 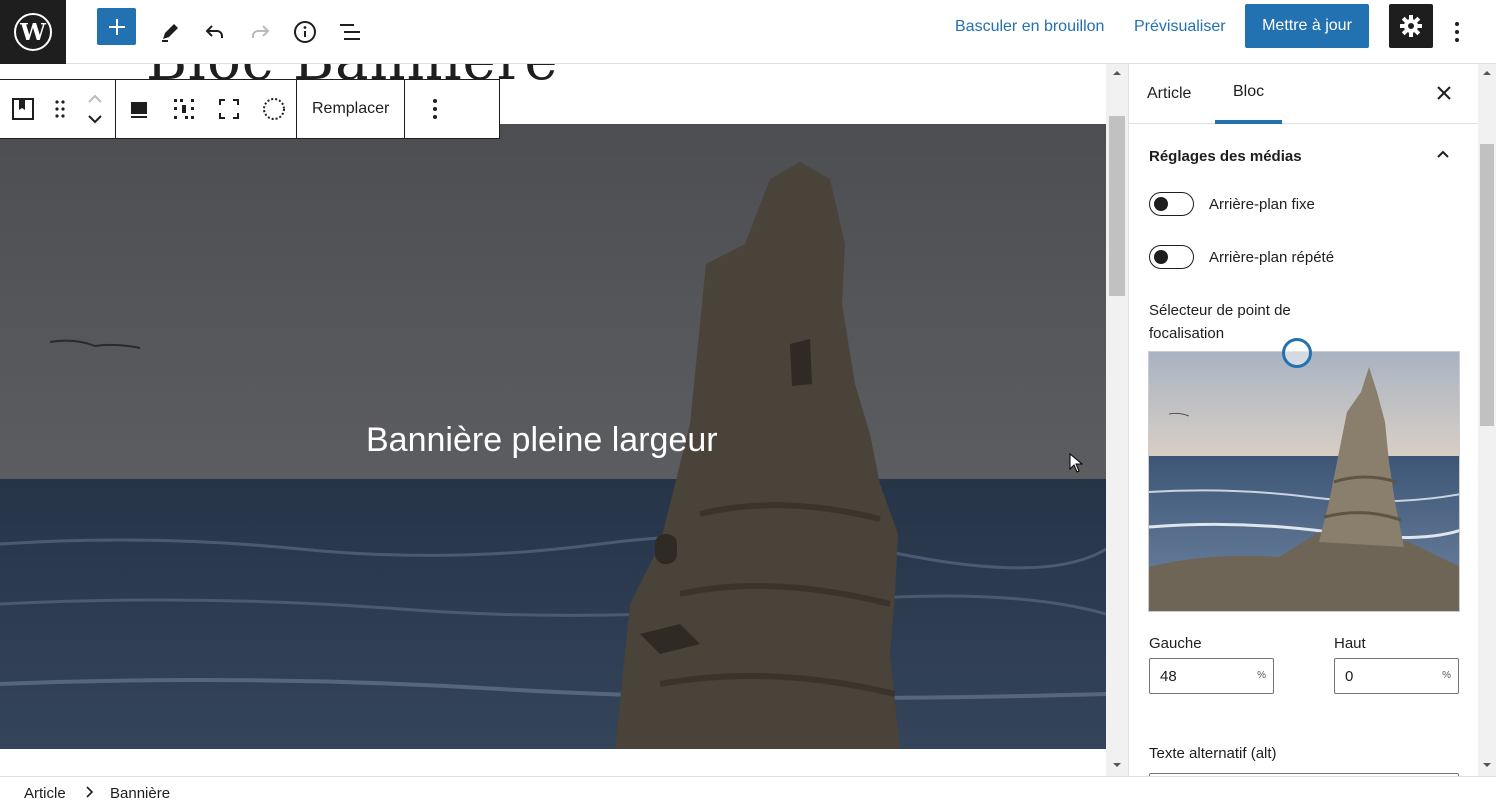 What do you see at coordinates (89, 794) in the screenshot?
I see `chevron-right-icon` at bounding box center [89, 794].